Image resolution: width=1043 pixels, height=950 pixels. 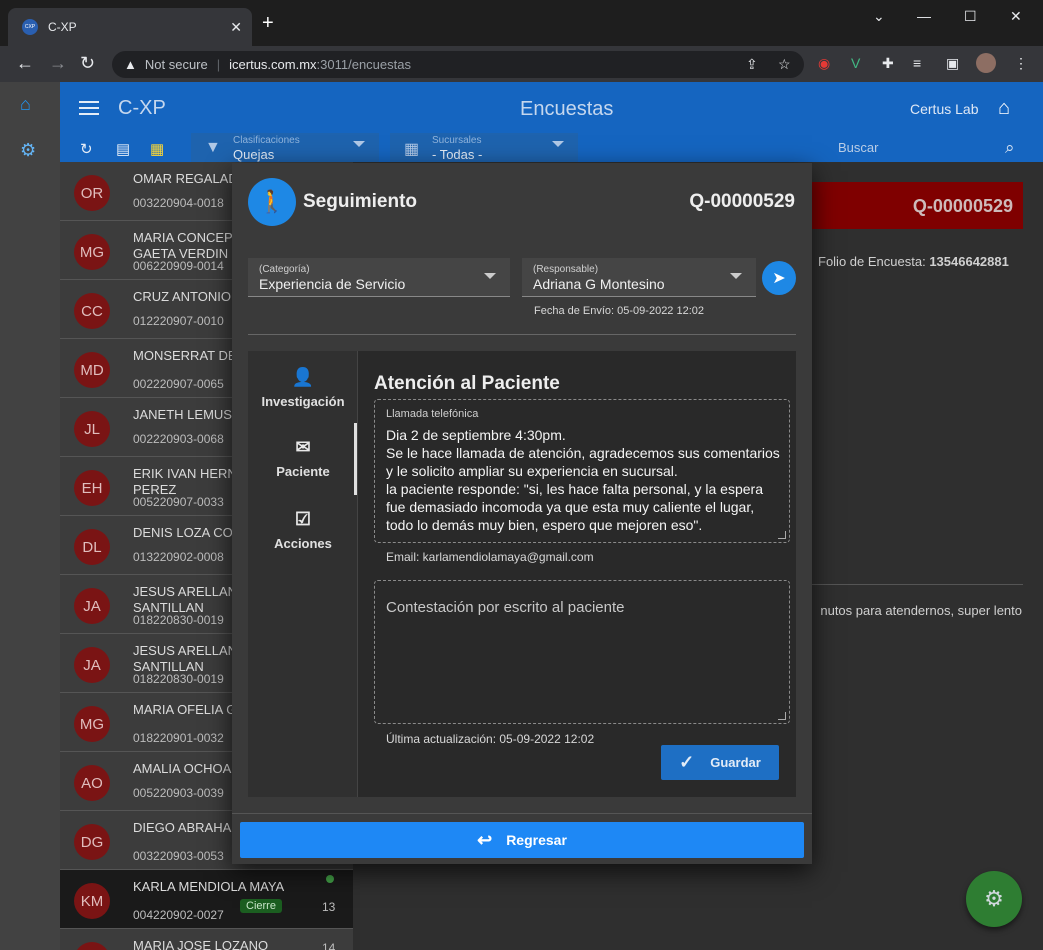 What do you see at coordinates (303, 471) in the screenshot?
I see `tab-label: Paciente` at bounding box center [303, 471].